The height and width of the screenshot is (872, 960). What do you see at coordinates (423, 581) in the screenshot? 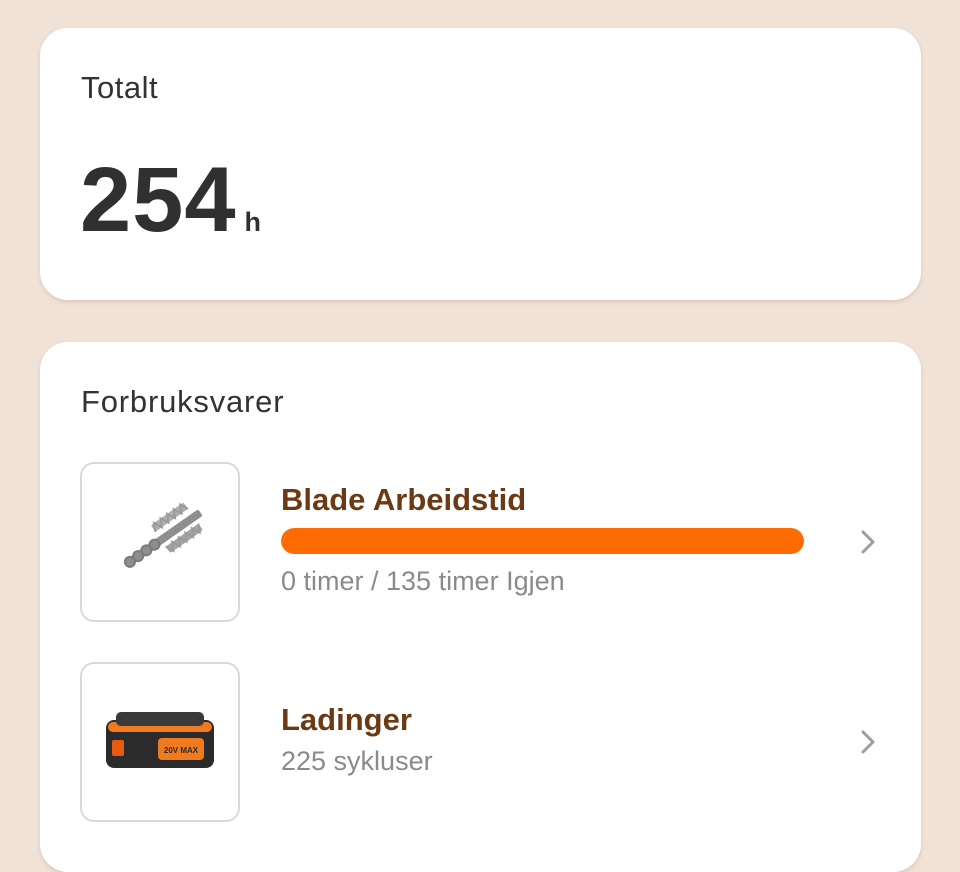
I see `item-subtitle: 0 timer / 135 timer Igjen` at bounding box center [423, 581].